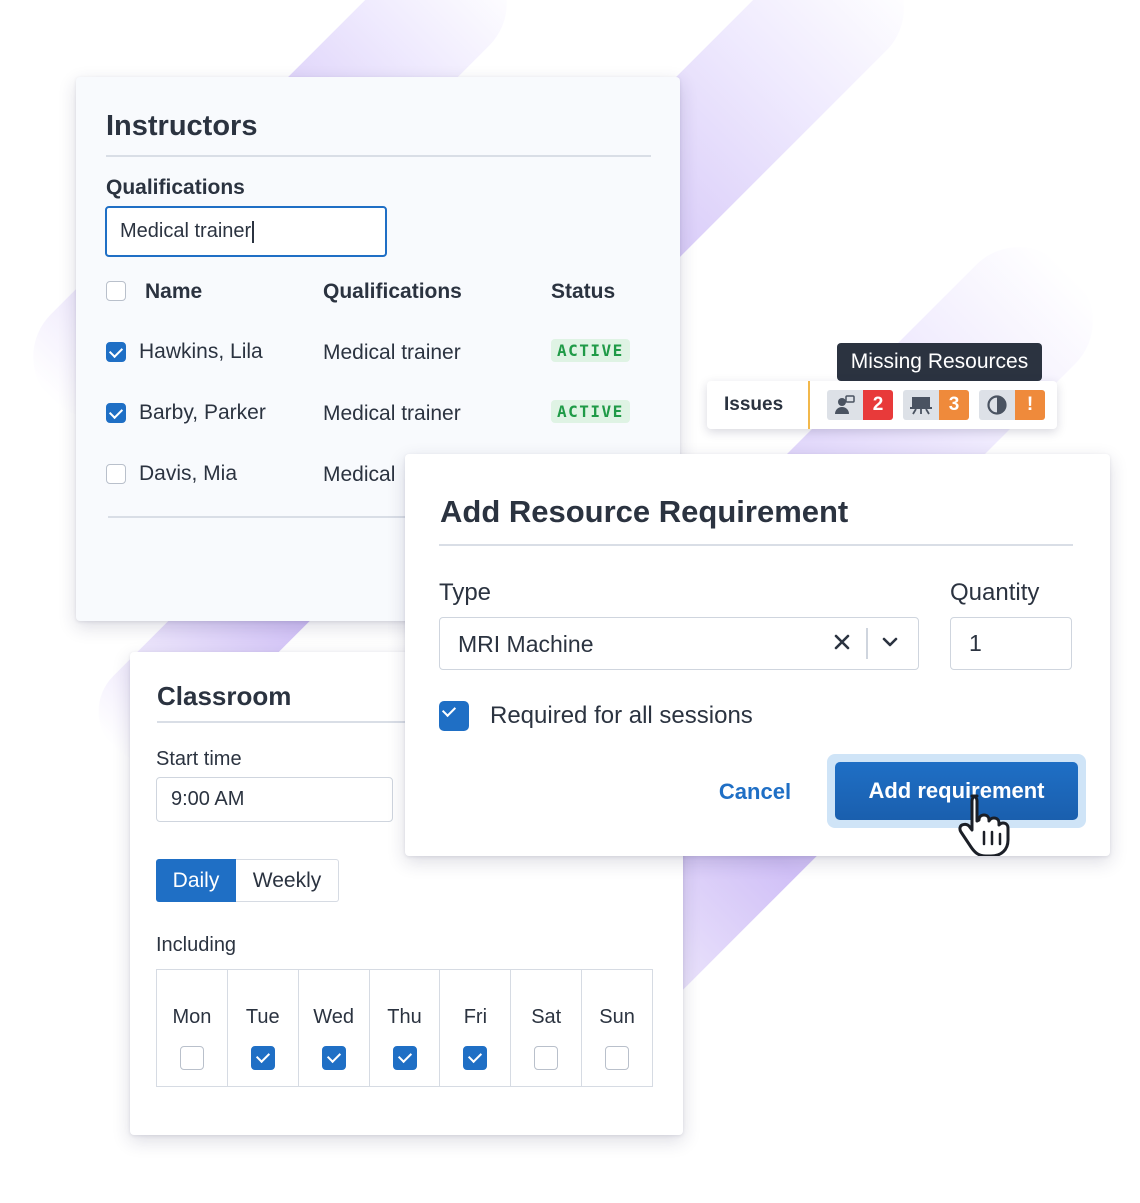  I want to click on issues-label: Issues, so click(754, 404).